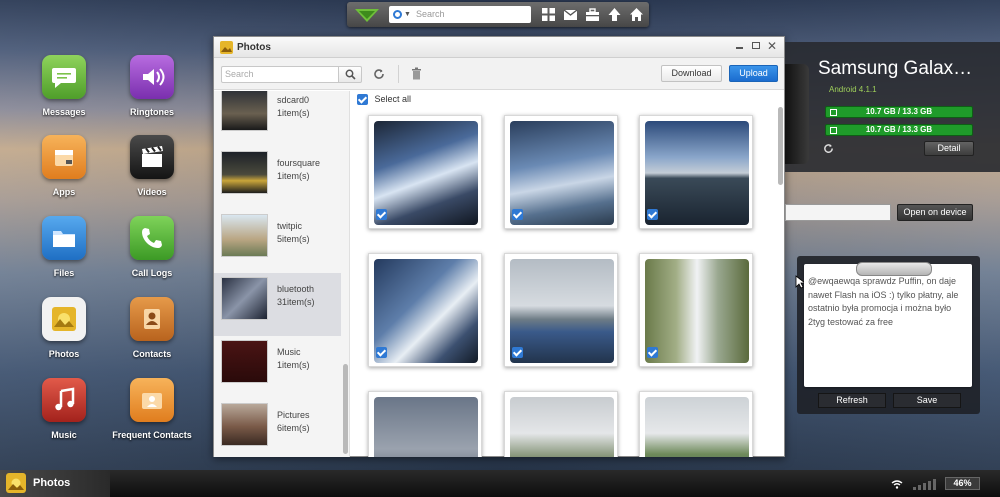 This screenshot has width=1000, height=497. What do you see at coordinates (397, 14) in the screenshot?
I see `search-engine-icon` at bounding box center [397, 14].